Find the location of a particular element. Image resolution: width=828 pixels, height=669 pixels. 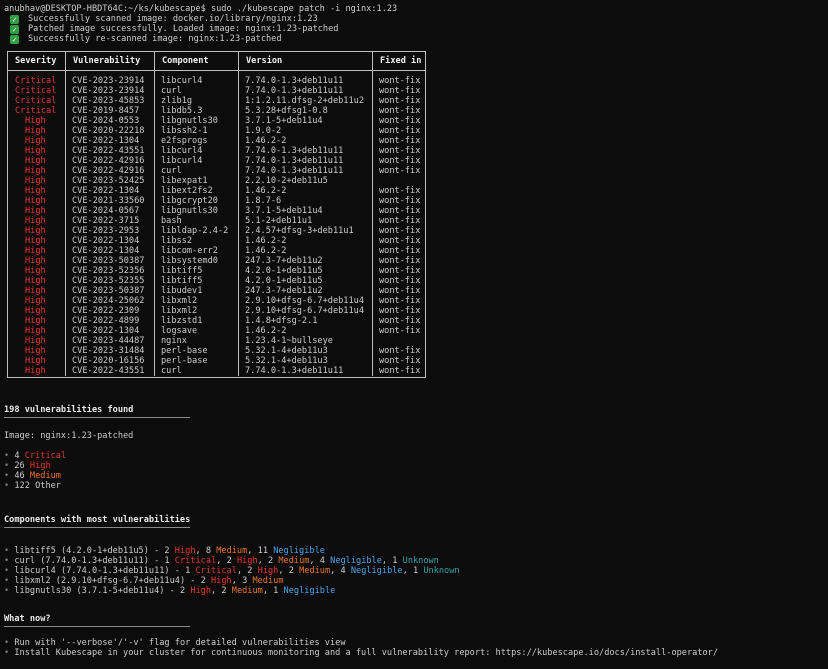

component-cell: nginx is located at coordinates (196, 341).